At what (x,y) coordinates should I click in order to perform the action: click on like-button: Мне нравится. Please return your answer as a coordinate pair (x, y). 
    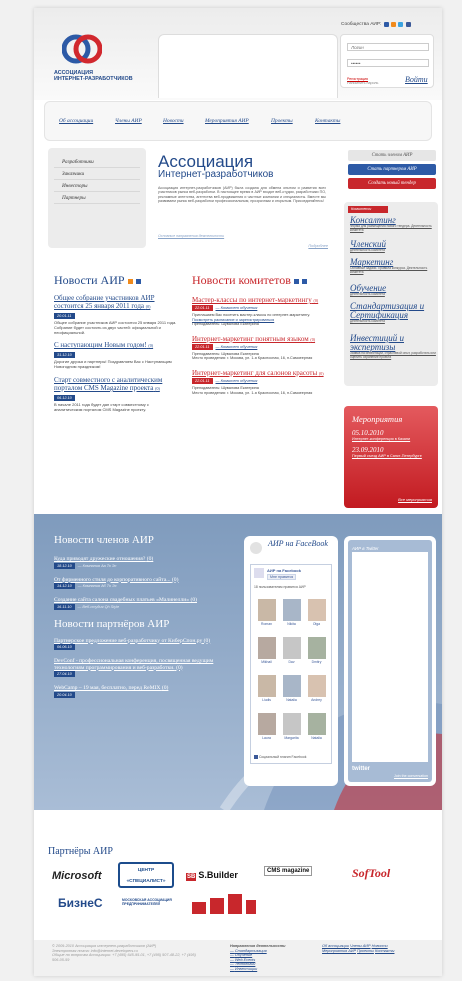
    Looking at the image, I should click on (282, 577).